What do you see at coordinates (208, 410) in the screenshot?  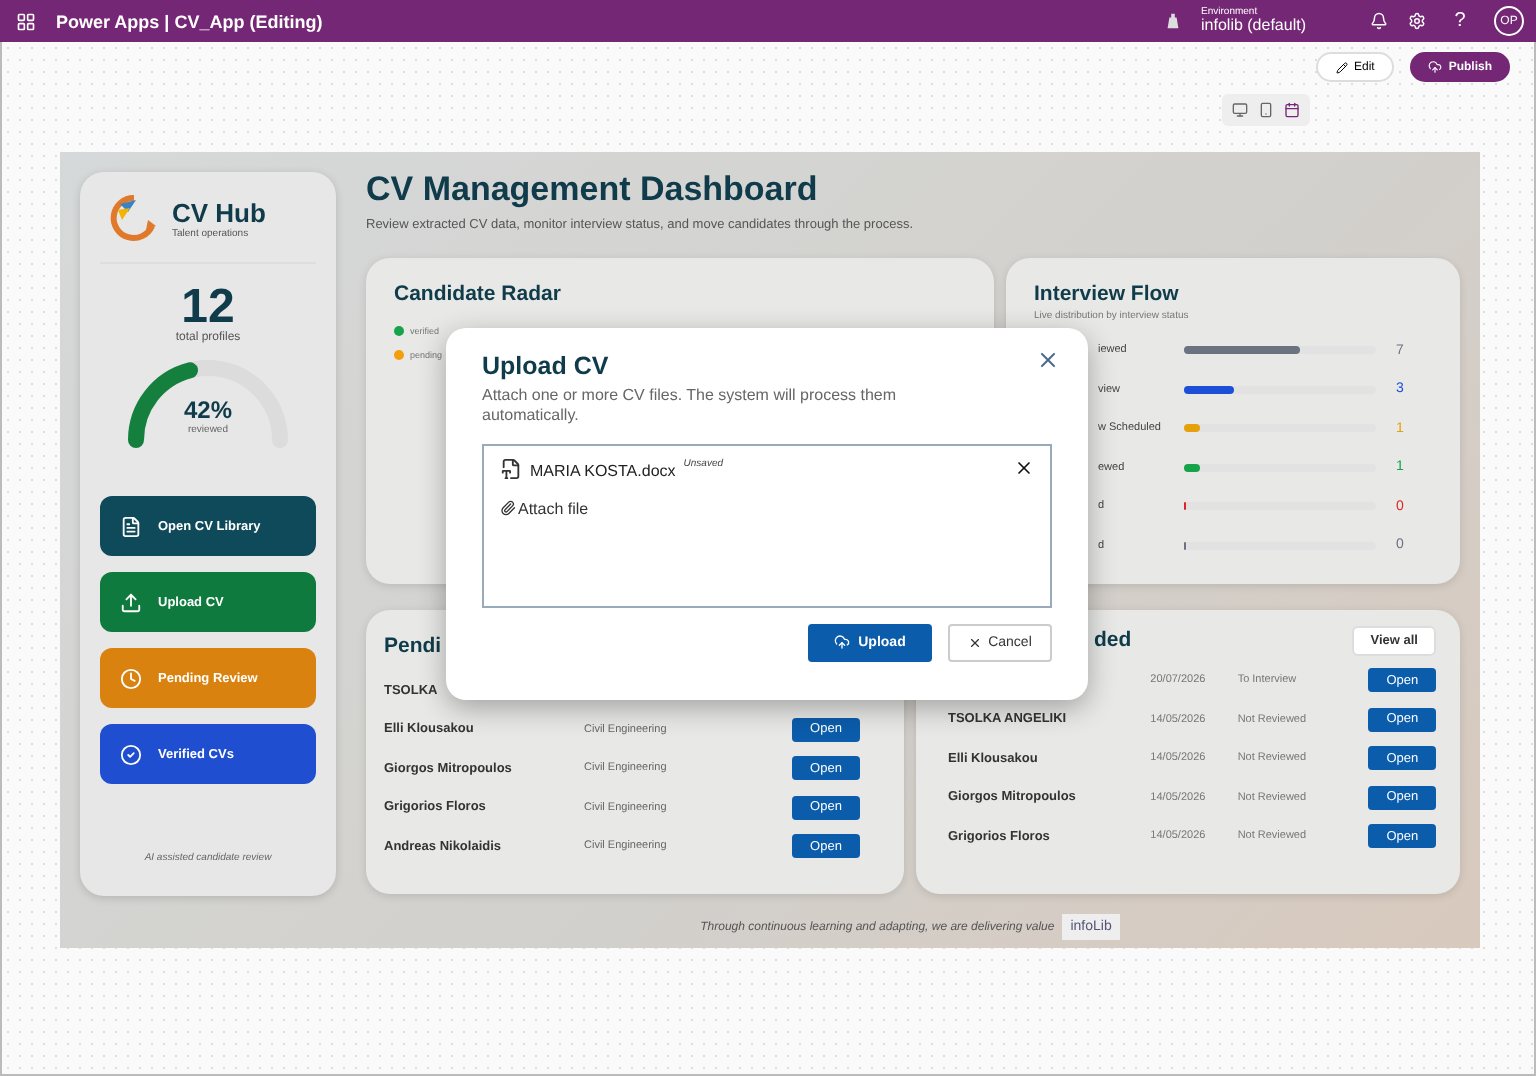 I see `gauge-value: 42%` at bounding box center [208, 410].